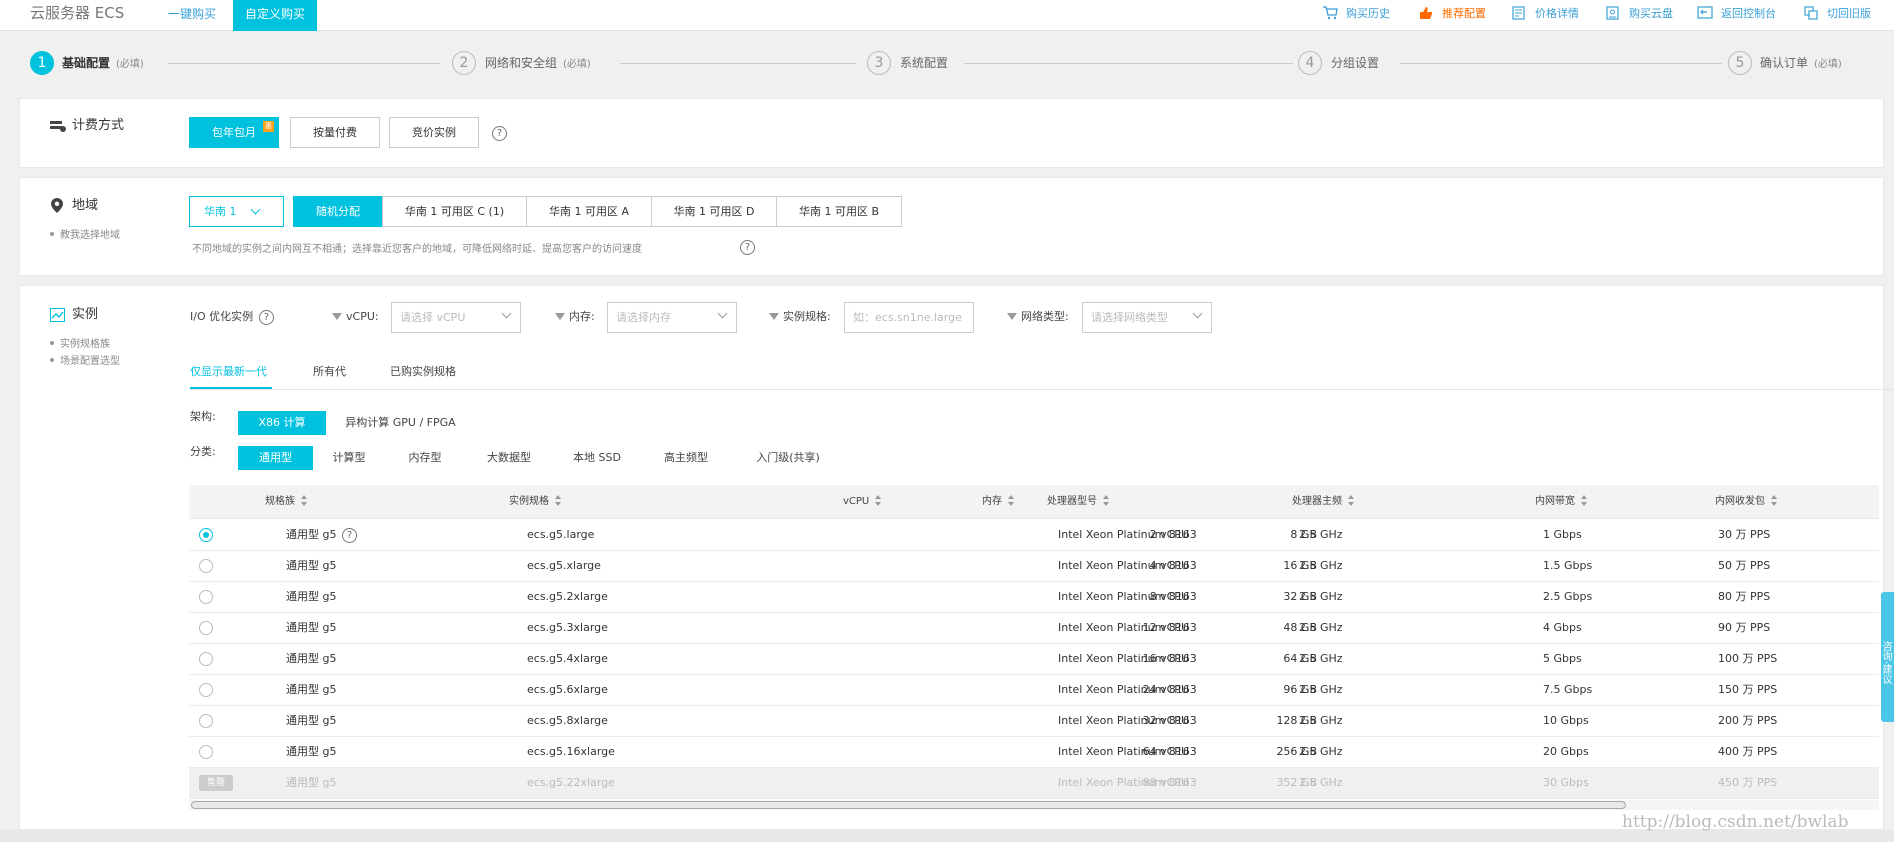 The width and height of the screenshot is (1894, 842). Describe the element at coordinates (434, 132) in the screenshot. I see `billing-option-spot: 竞价实例` at that location.